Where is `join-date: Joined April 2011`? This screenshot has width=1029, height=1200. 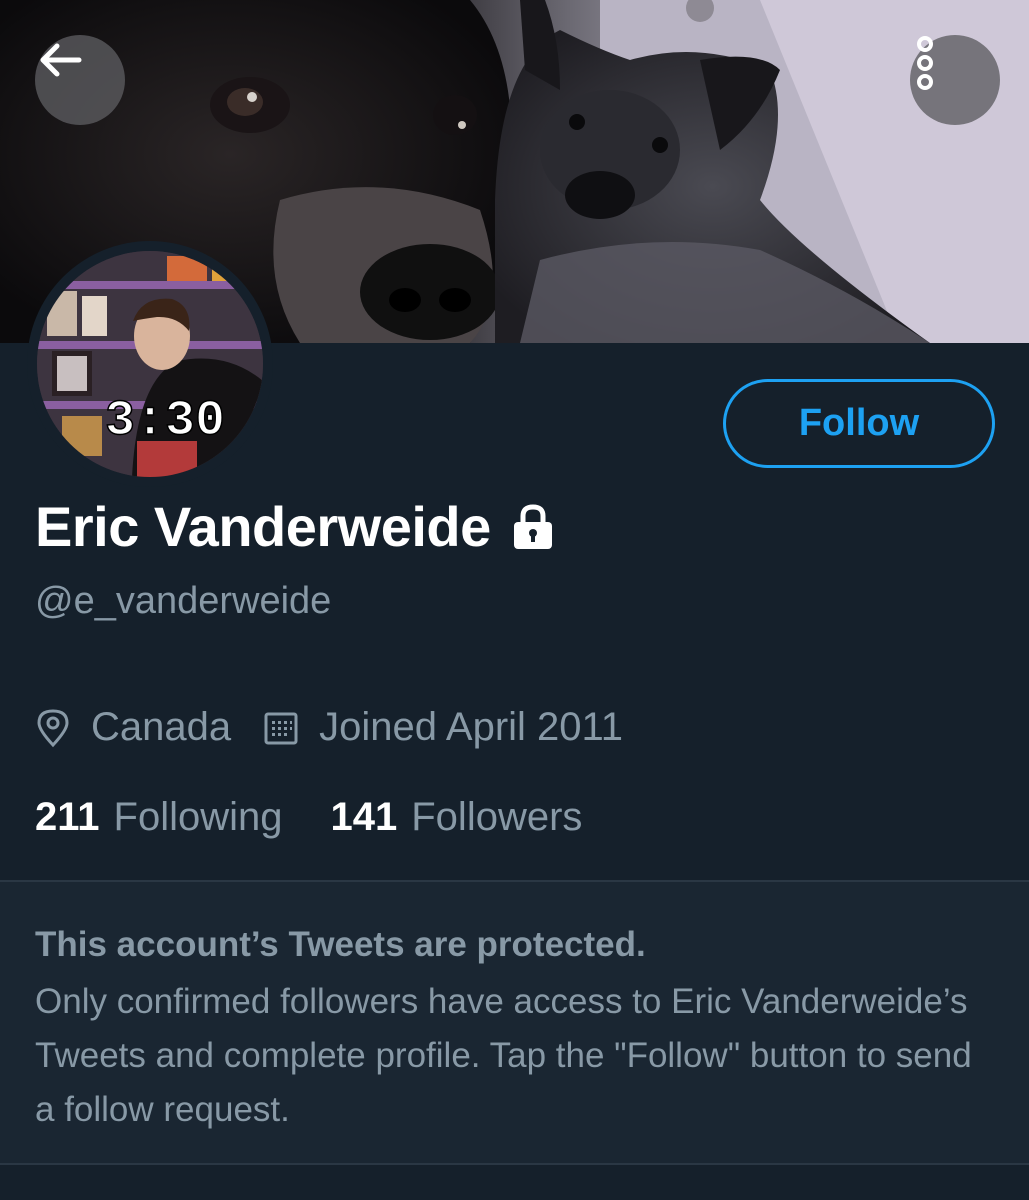 join-date: Joined April 2011 is located at coordinates (443, 727).